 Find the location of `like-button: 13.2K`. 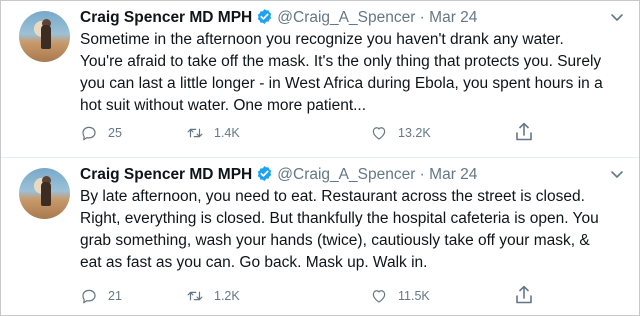

like-button: 13.2K is located at coordinates (400, 133).